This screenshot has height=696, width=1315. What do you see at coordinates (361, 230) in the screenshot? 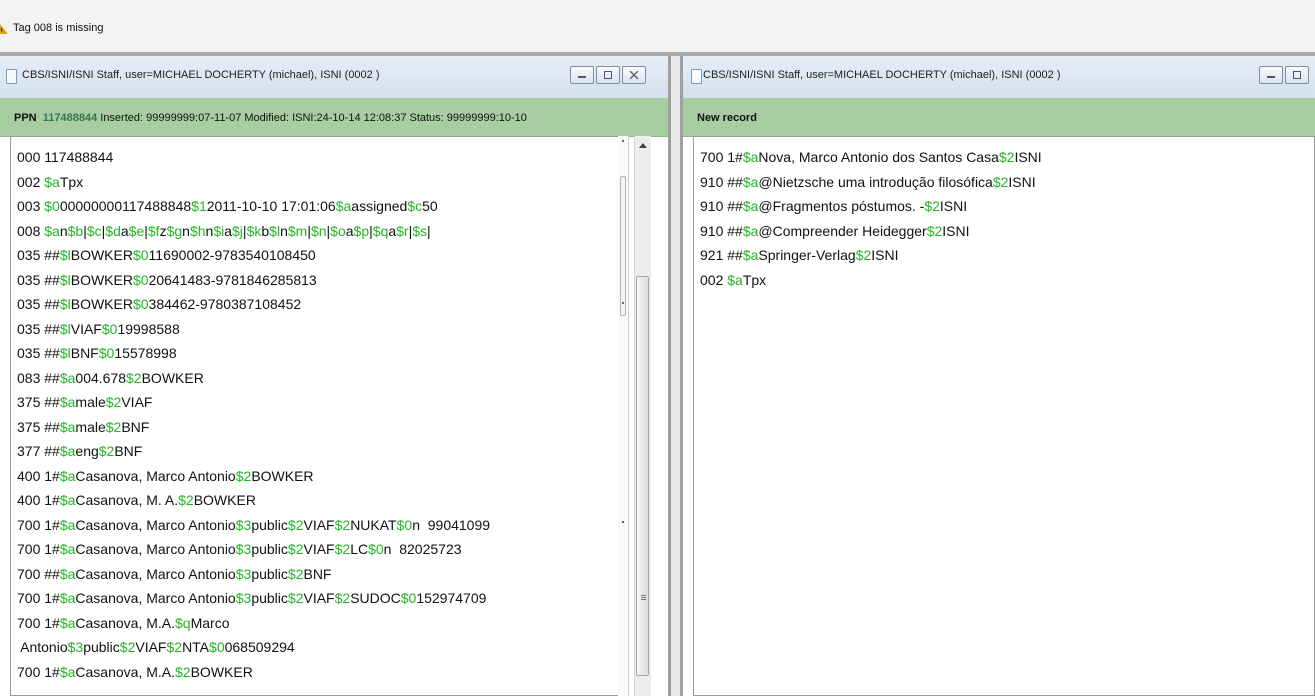
I see `subfield-code: $p` at bounding box center [361, 230].